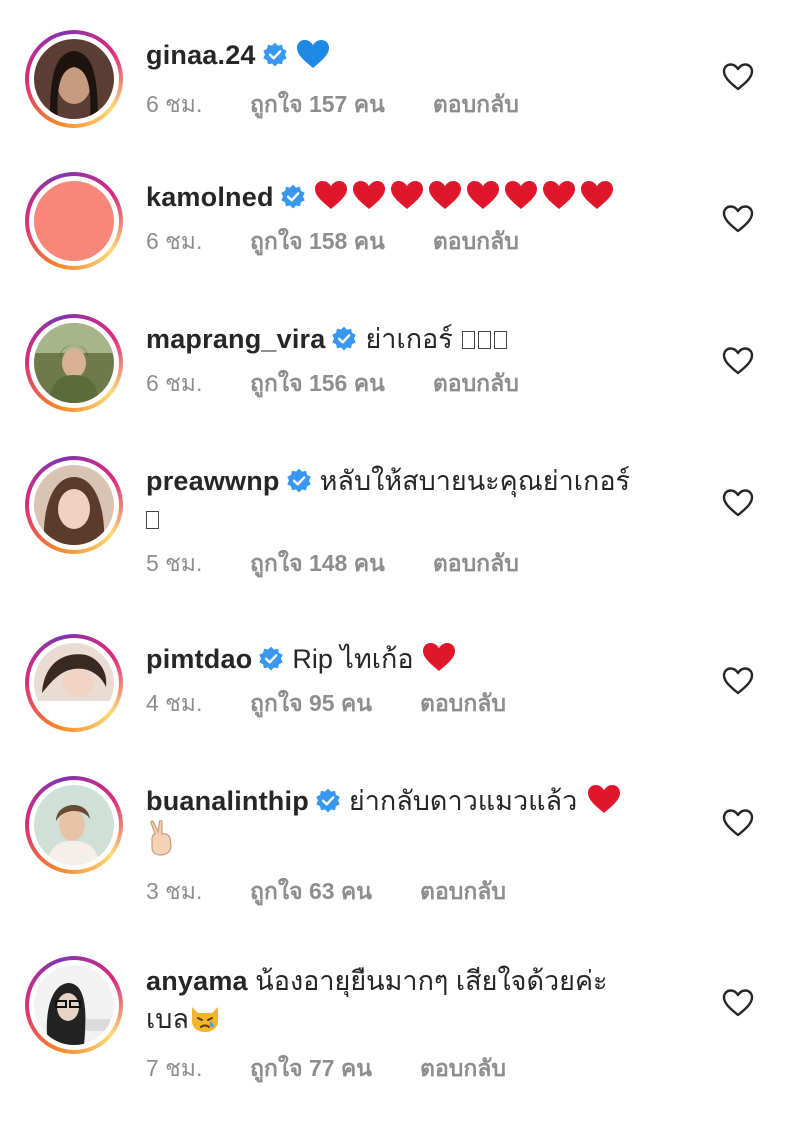  I want to click on comment-time: 5 ชม., so click(174, 563).